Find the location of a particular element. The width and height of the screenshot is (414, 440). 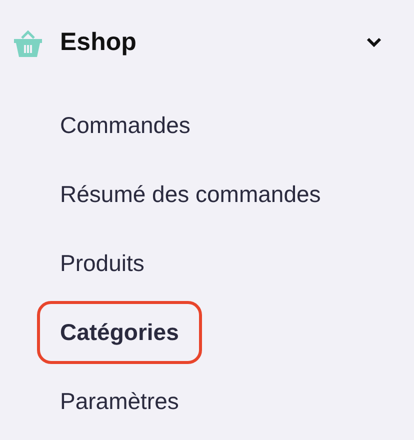

chevron-down-icon is located at coordinates (374, 42).